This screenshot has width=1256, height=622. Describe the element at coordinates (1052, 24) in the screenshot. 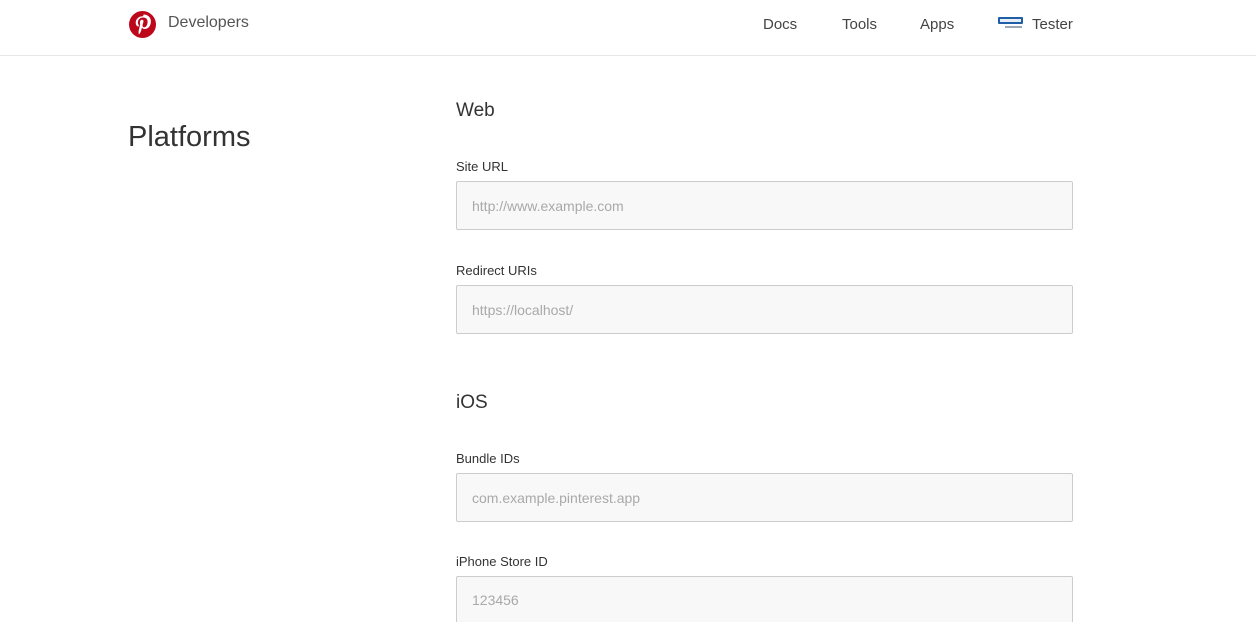

I see `user-name: Tester` at that location.